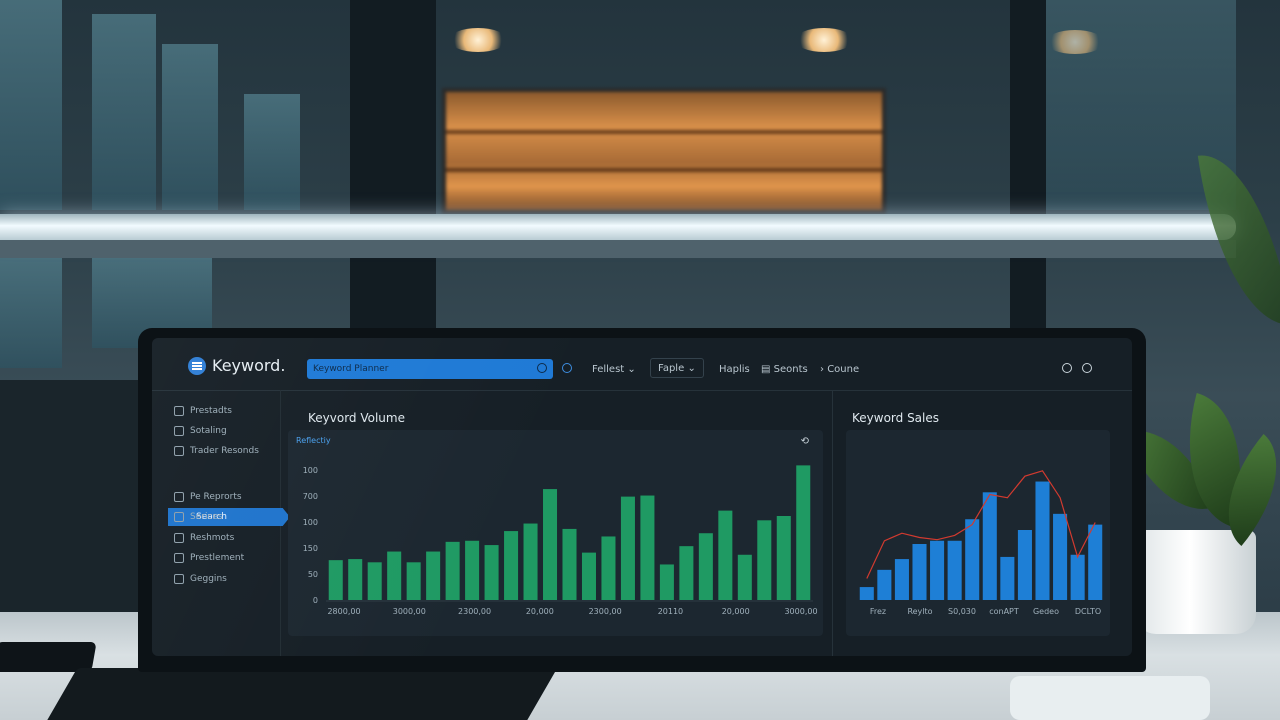  I want to click on report-icon, so click(179, 497).